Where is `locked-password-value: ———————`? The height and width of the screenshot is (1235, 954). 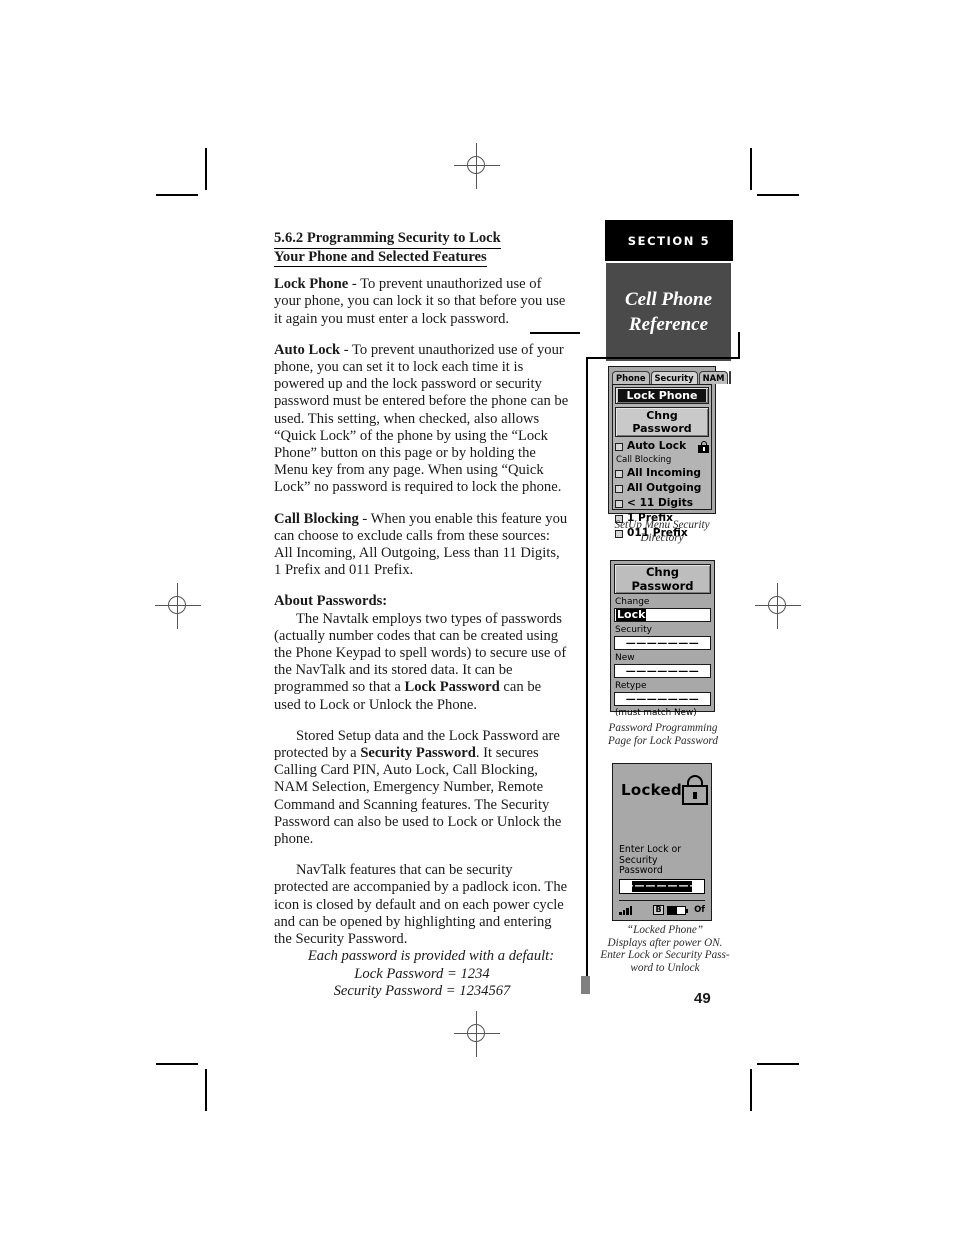
locked-password-value: ——————— is located at coordinates (662, 886).